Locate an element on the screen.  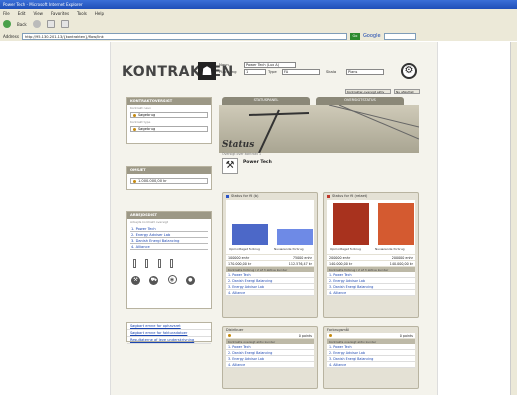
back-arrow-icon is located at coordinates (7, 24).